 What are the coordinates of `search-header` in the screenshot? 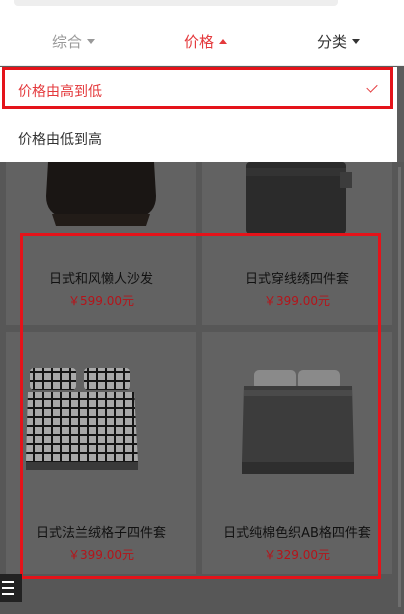 It's located at (202, 8).